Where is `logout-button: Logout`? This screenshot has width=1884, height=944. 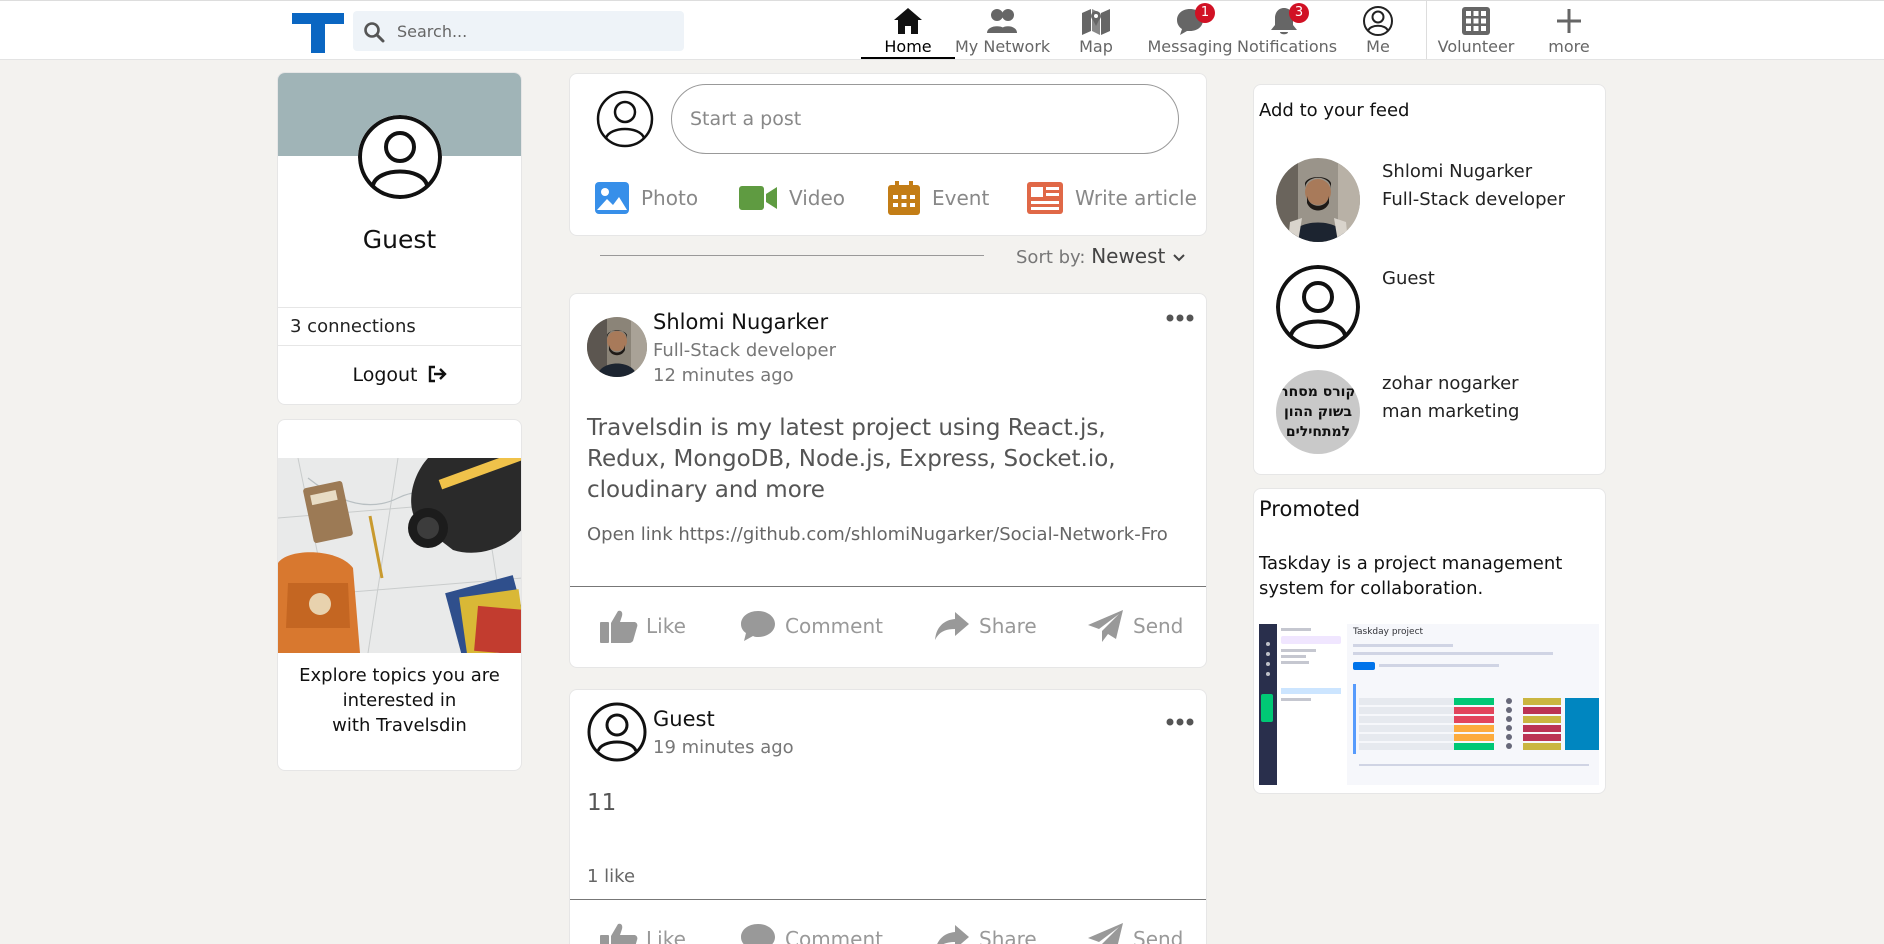
logout-button: Logout is located at coordinates (399, 375).